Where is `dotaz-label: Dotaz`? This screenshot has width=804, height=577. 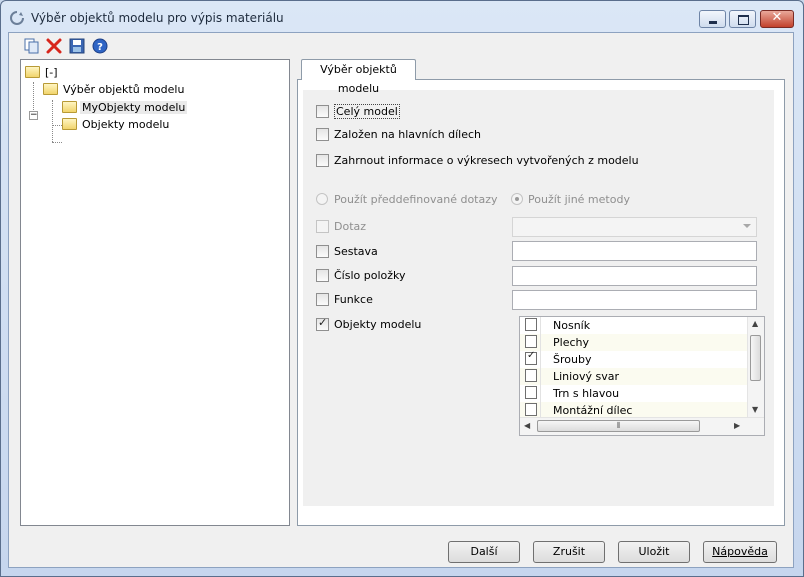 dotaz-label: Dotaz is located at coordinates (350, 226).